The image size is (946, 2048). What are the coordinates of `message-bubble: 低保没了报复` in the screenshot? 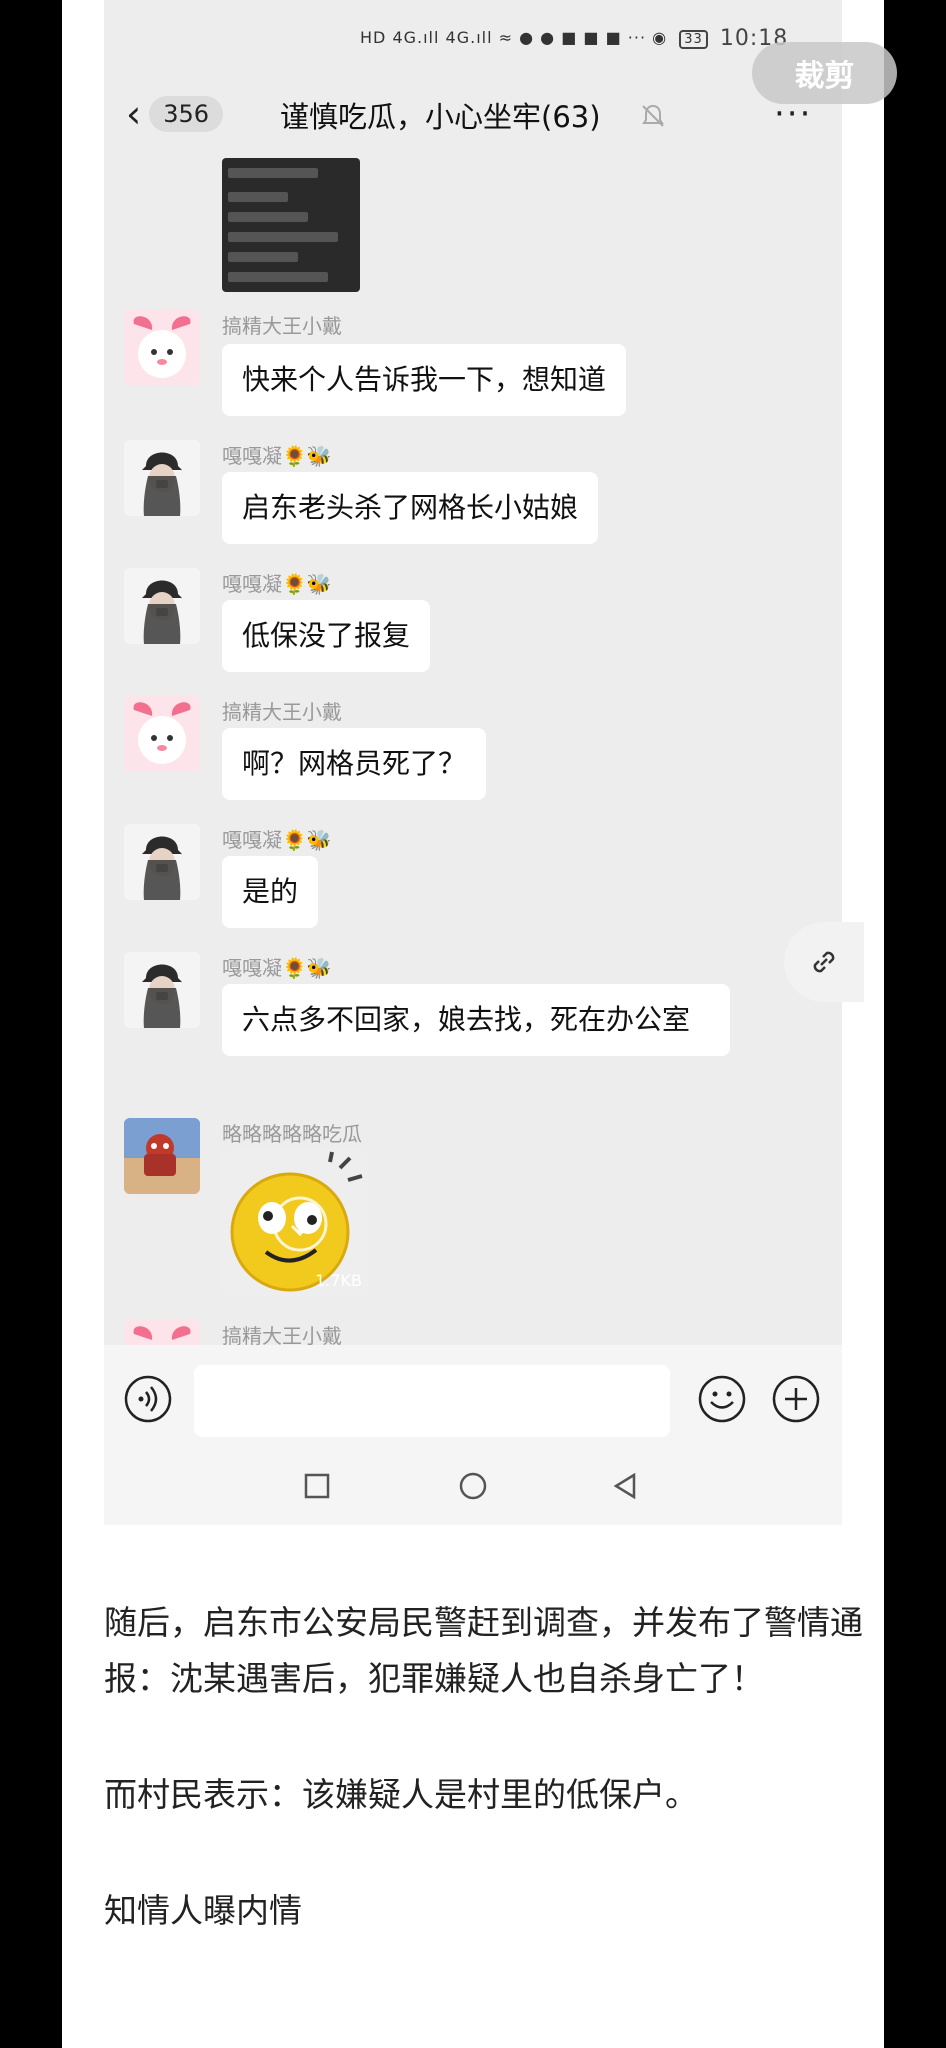 It's located at (326, 636).